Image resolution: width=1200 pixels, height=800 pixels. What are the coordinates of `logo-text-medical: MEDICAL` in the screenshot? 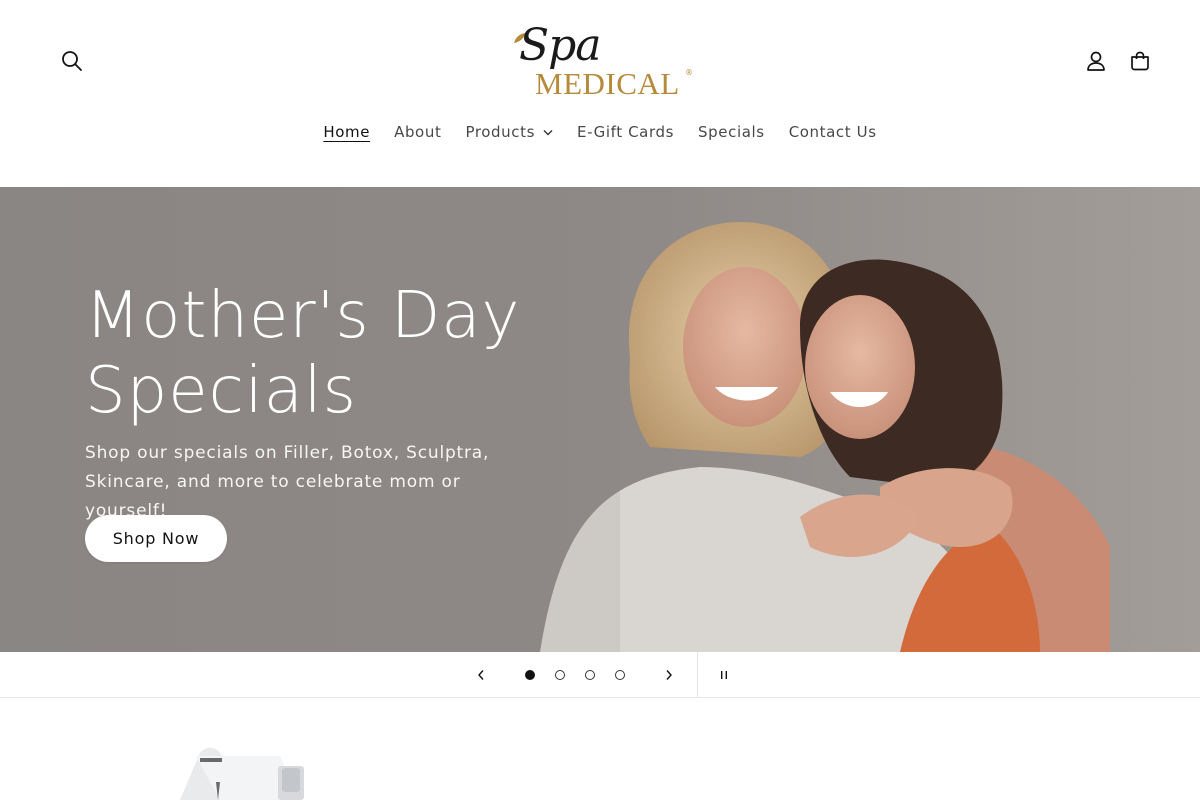 It's located at (607, 83).